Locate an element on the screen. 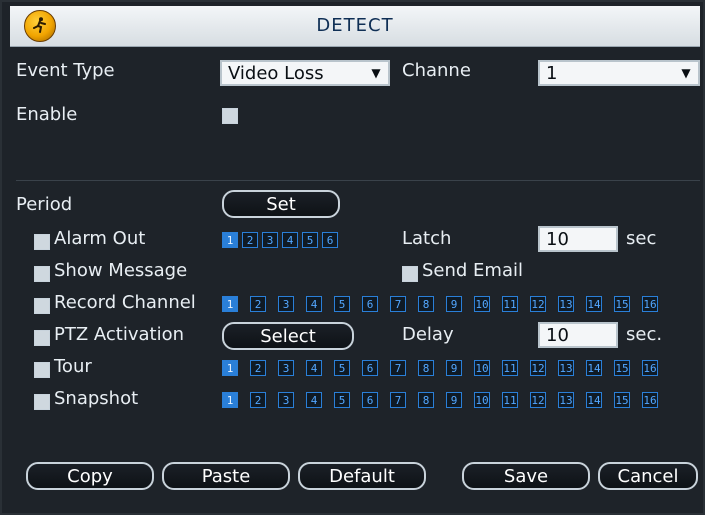  record-ch-7: 7 is located at coordinates (398, 304).